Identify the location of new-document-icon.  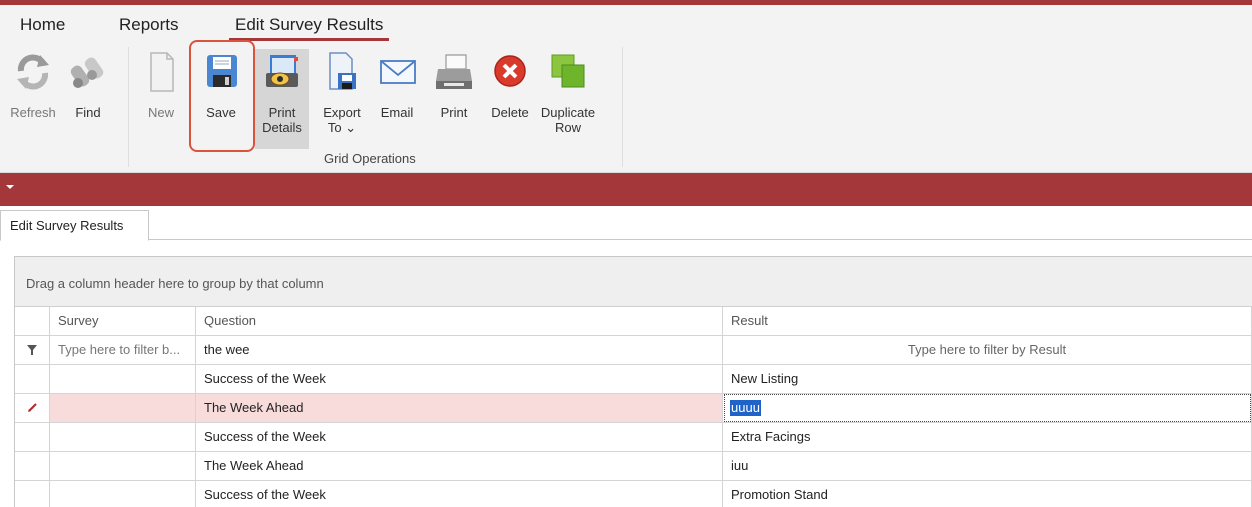
(162, 72).